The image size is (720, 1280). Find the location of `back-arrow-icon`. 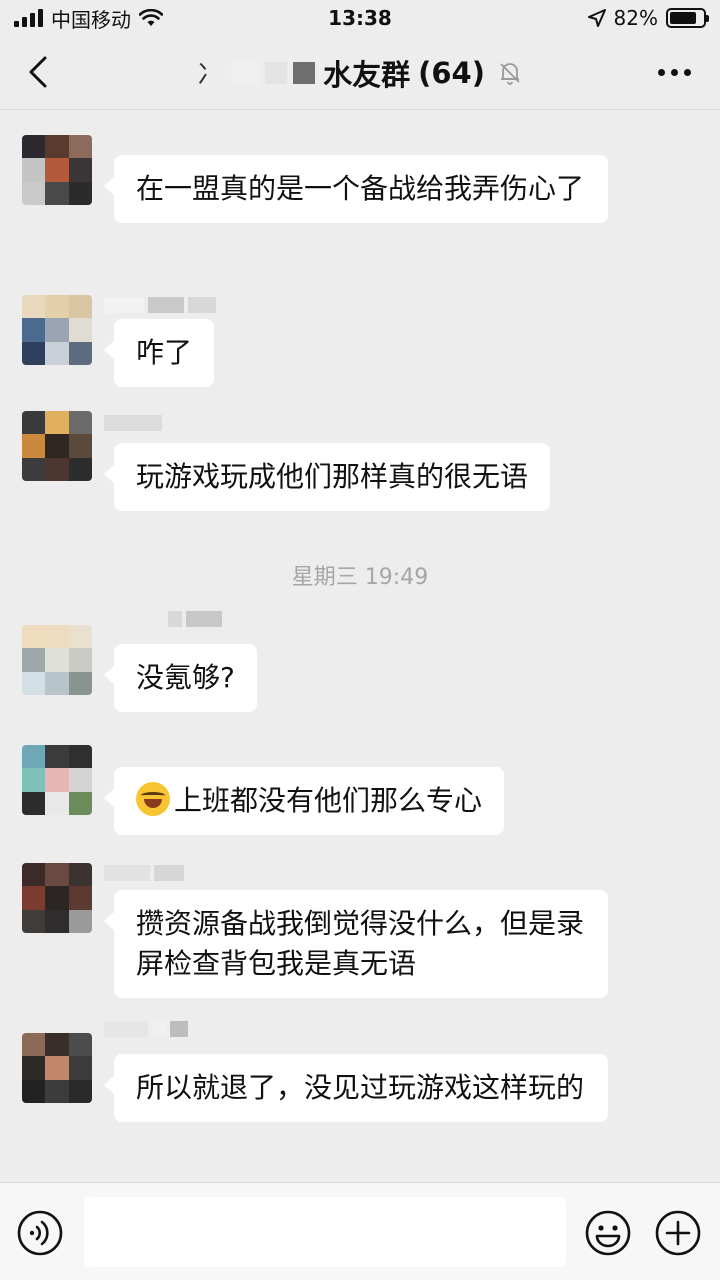

back-arrow-icon is located at coordinates (38, 72).